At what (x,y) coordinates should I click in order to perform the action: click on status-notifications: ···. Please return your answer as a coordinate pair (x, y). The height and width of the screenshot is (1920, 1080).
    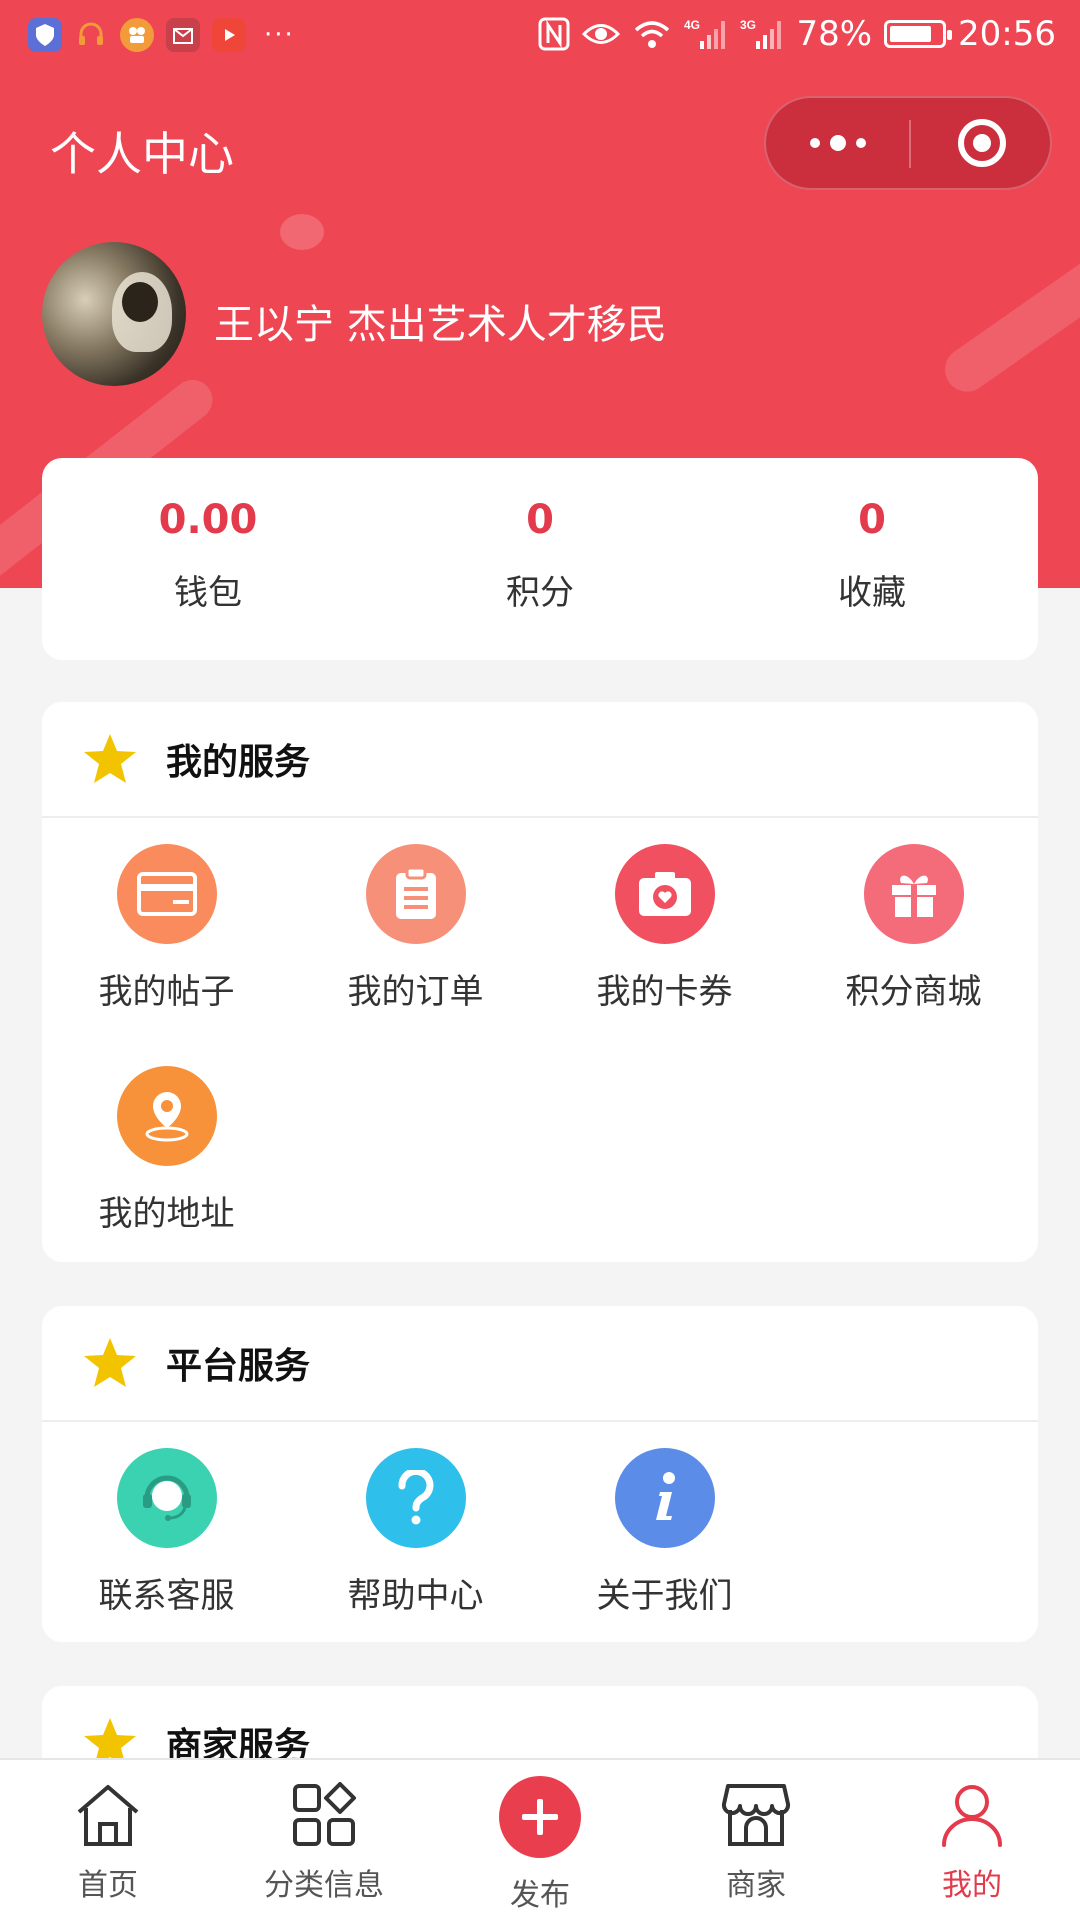
    Looking at the image, I should click on (161, 35).